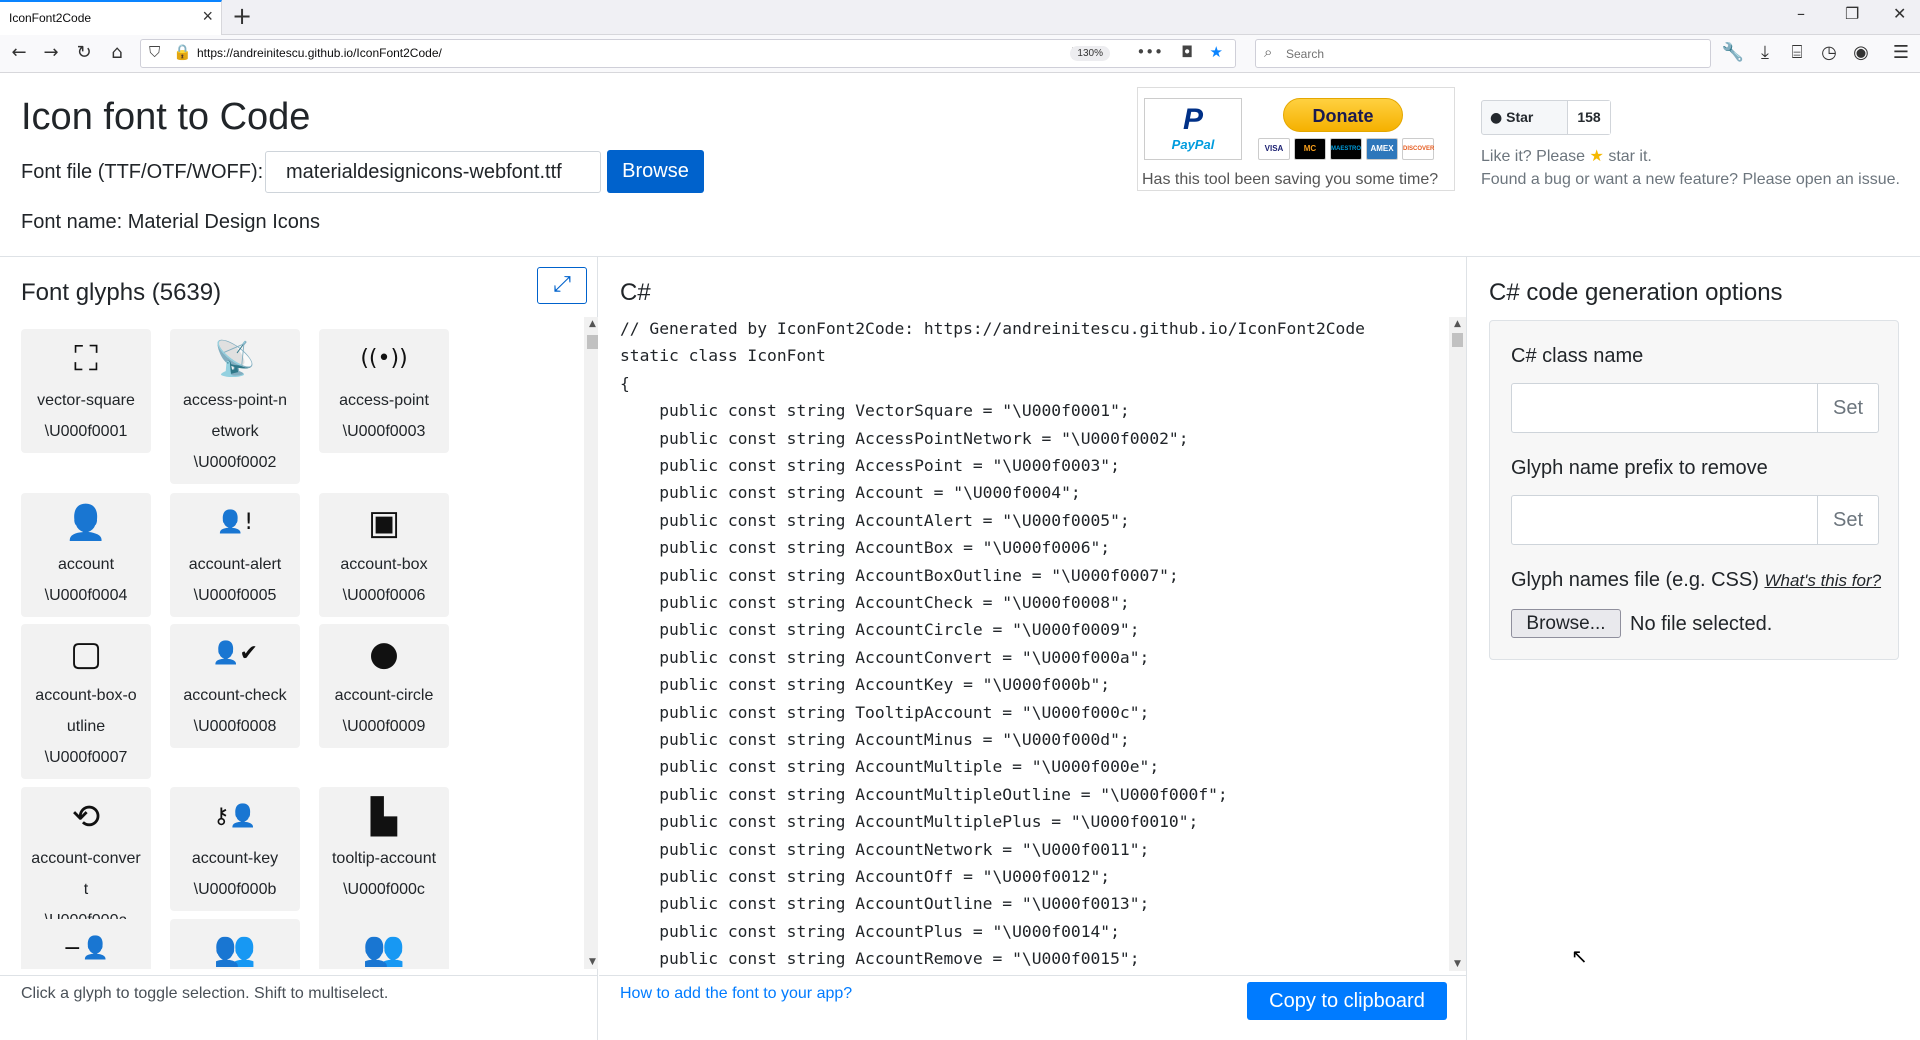  What do you see at coordinates (242, 16) in the screenshot?
I see `new-tab-icon: +` at bounding box center [242, 16].